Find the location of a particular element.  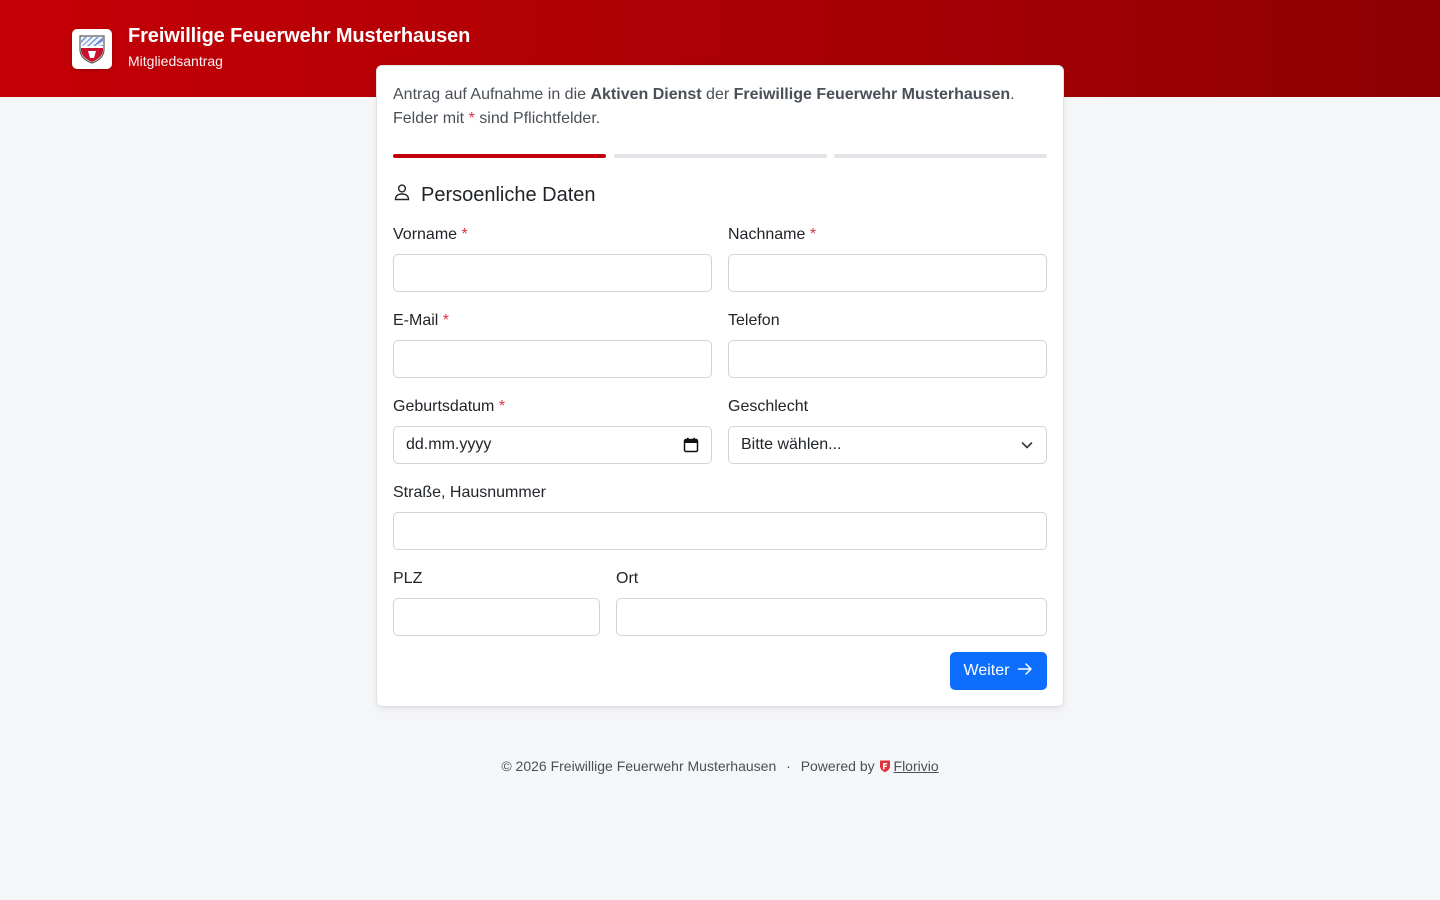

ort-label: Ort is located at coordinates (627, 579).